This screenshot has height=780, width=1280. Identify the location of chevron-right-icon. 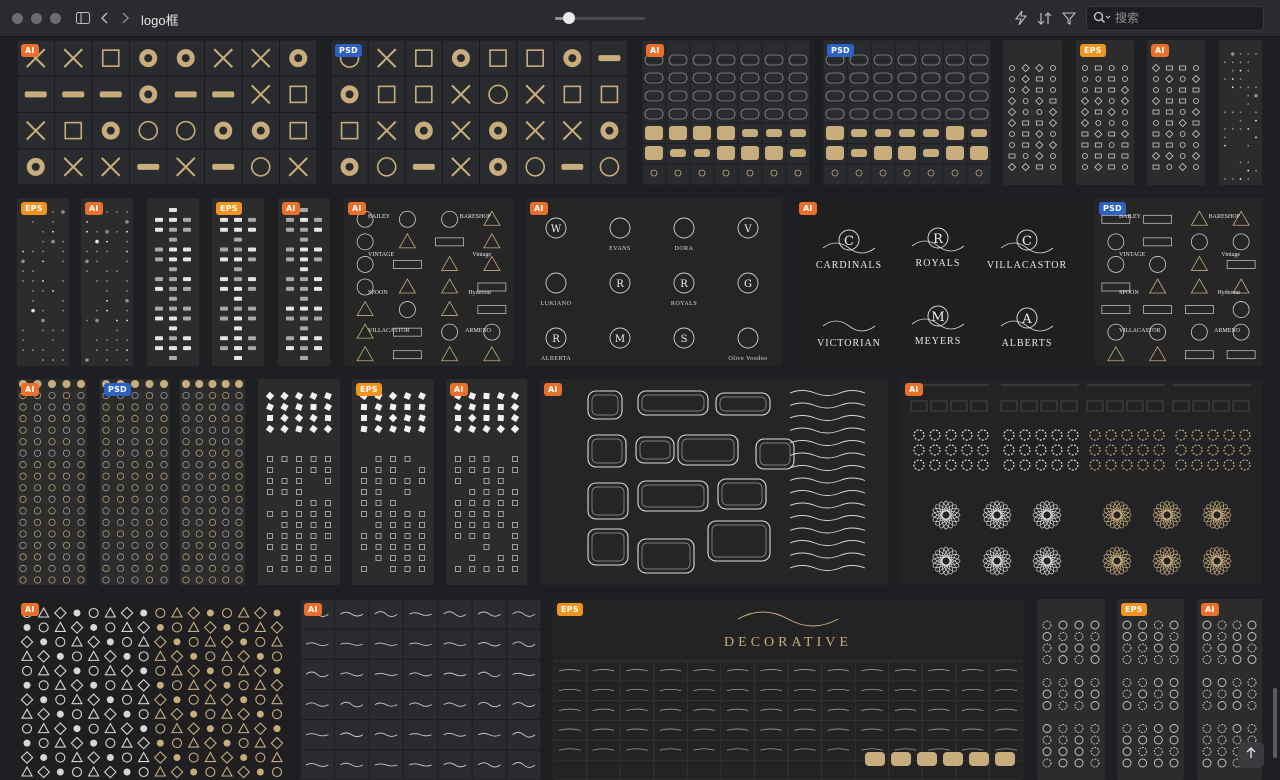
(125, 18).